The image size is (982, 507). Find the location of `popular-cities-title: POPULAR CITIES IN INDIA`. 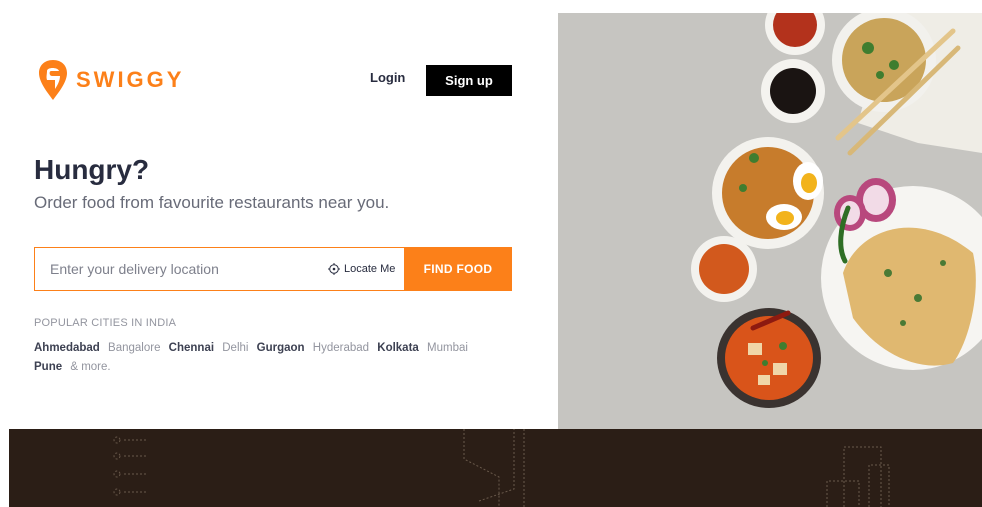

popular-cities-title: POPULAR CITIES IN INDIA is located at coordinates (105, 323).